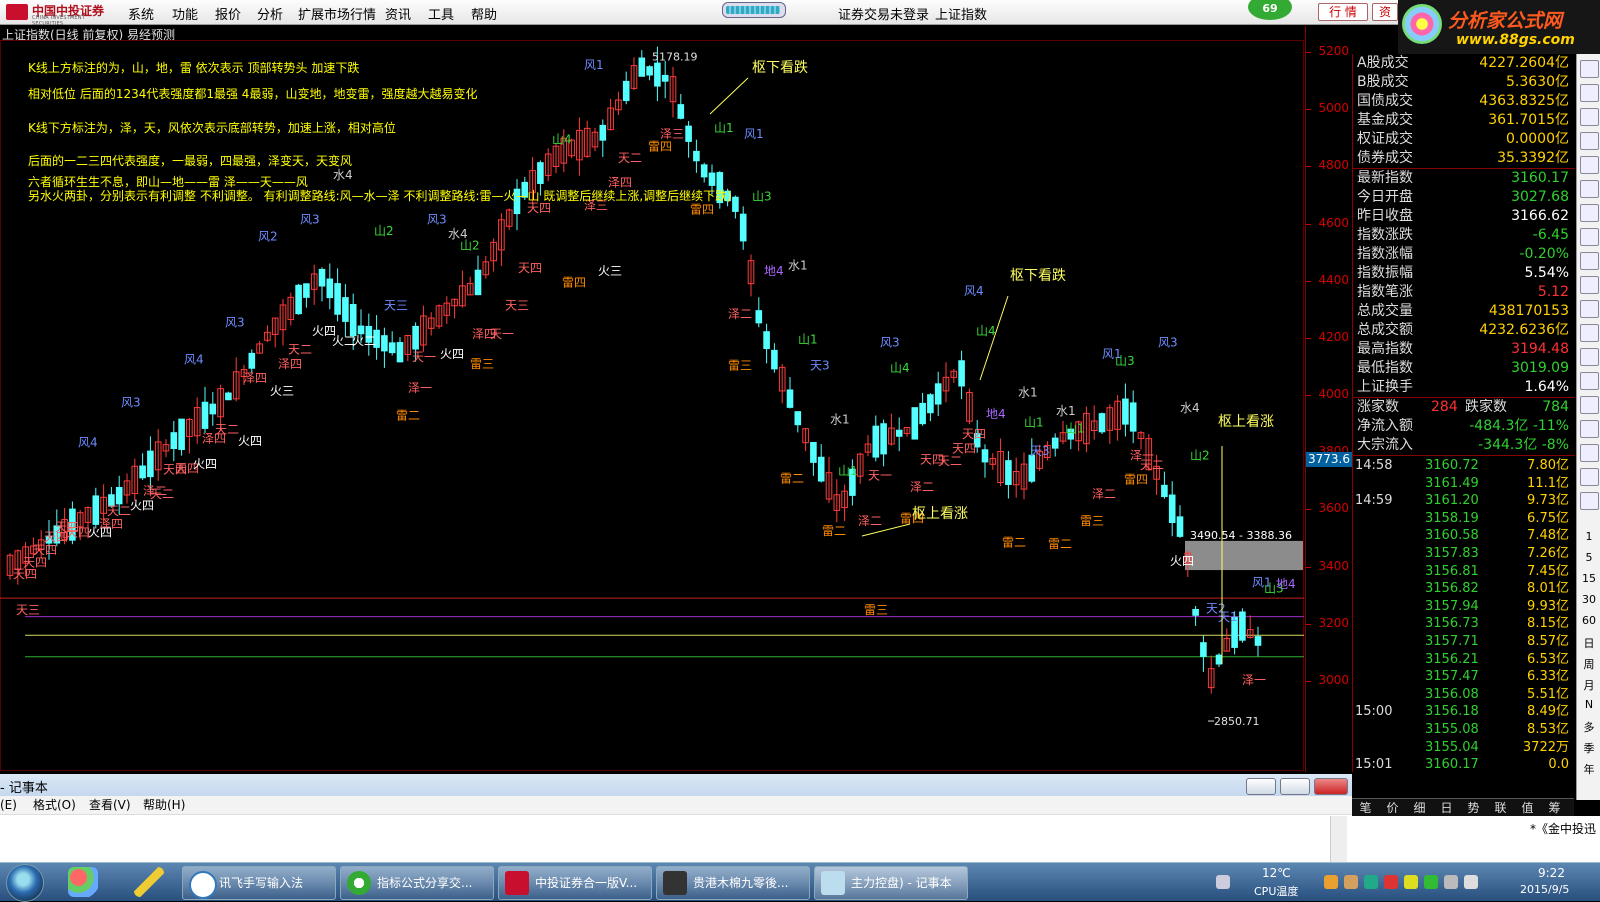 Image resolution: width=1600 pixels, height=902 pixels. I want to click on legend-note: 后面的一二三四代表强度，一最弱，四最强，泽变天，天变风, so click(190, 160).